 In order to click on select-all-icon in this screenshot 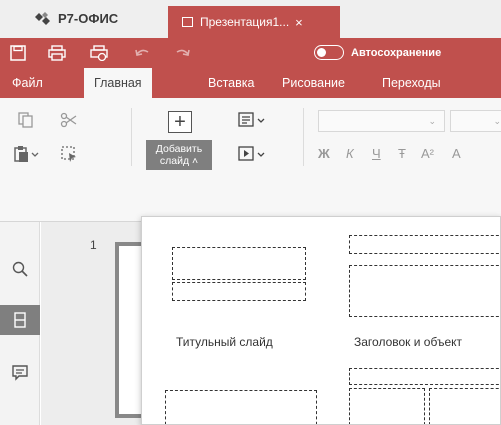, I will do `click(69, 154)`.